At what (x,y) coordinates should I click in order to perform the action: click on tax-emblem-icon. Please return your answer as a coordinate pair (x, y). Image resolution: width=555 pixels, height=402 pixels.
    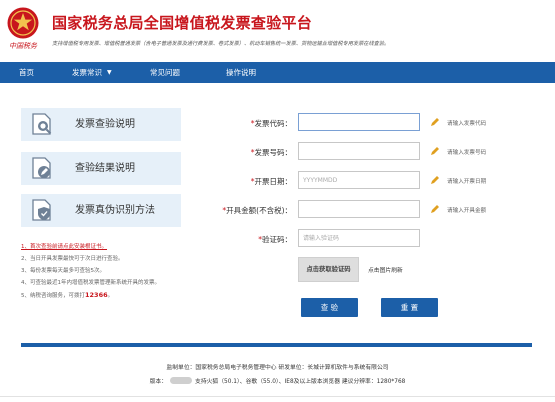
    Looking at the image, I should click on (23, 23).